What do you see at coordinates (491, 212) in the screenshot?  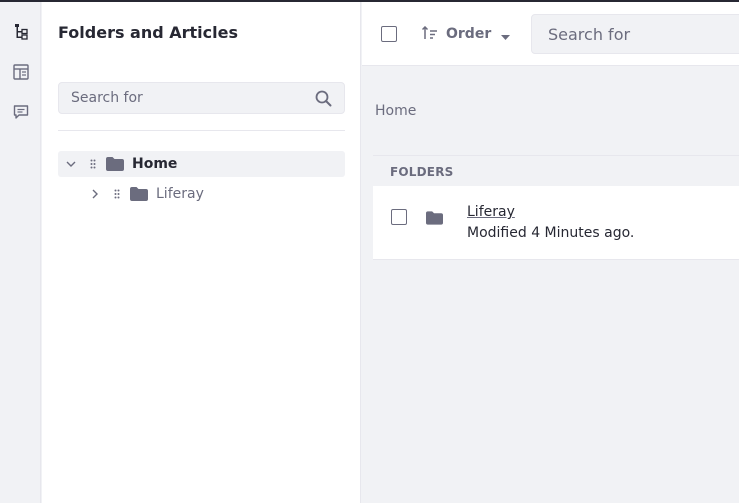 I see `folder-item-title: Liferay` at bounding box center [491, 212].